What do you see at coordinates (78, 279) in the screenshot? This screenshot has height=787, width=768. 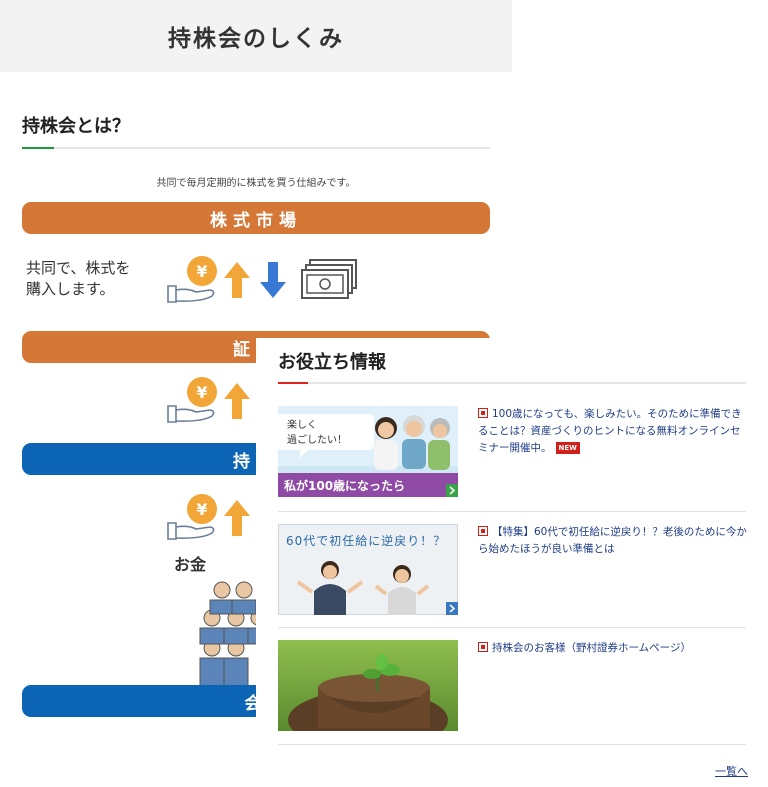 I see `flow-description: 共同で、株式を 購入します。` at bounding box center [78, 279].